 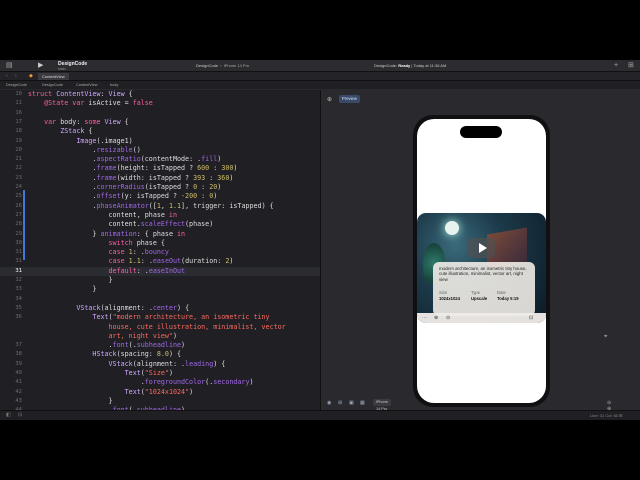 I want to click on code-line: 24 .cornerRadius(isTapped ? 0 : 20), so click(x=160, y=187).